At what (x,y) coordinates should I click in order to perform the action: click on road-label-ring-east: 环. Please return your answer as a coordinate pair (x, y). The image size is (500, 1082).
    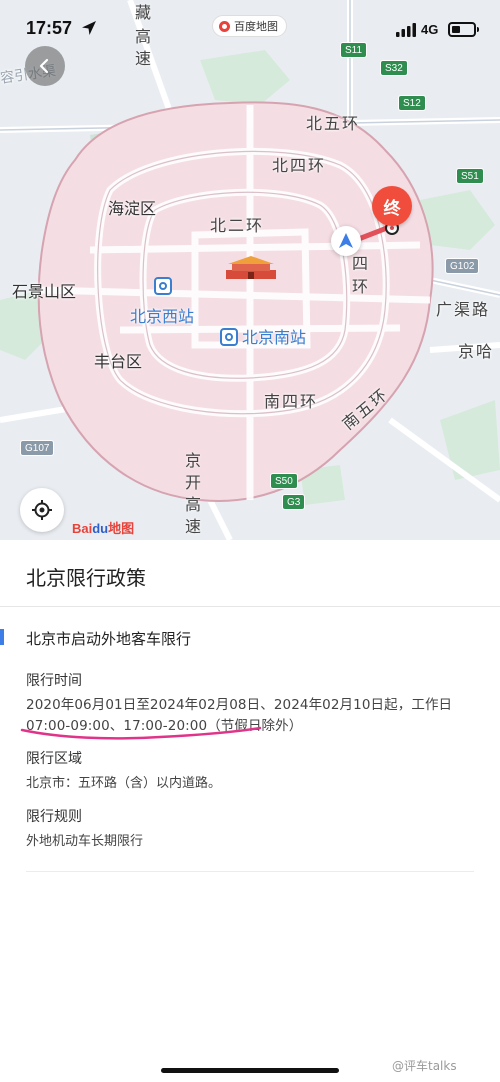
    Looking at the image, I should click on (361, 286).